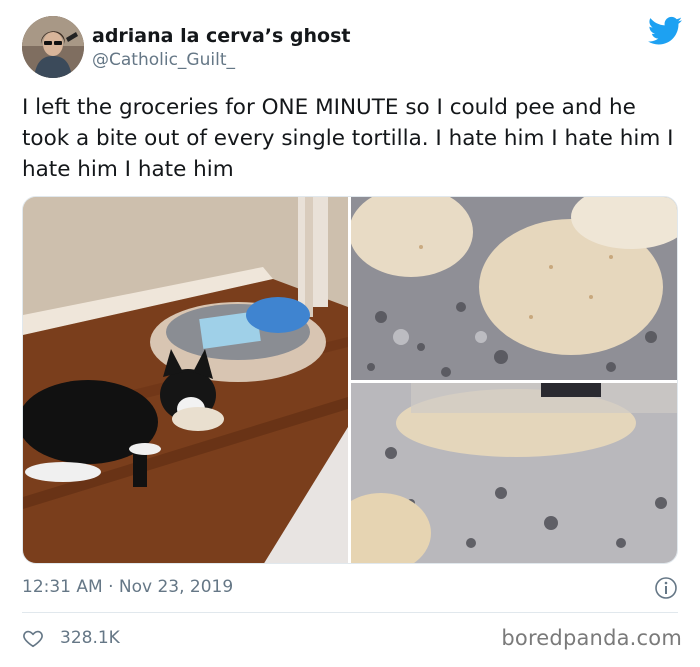  I want to click on heart-icon, so click(33, 638).